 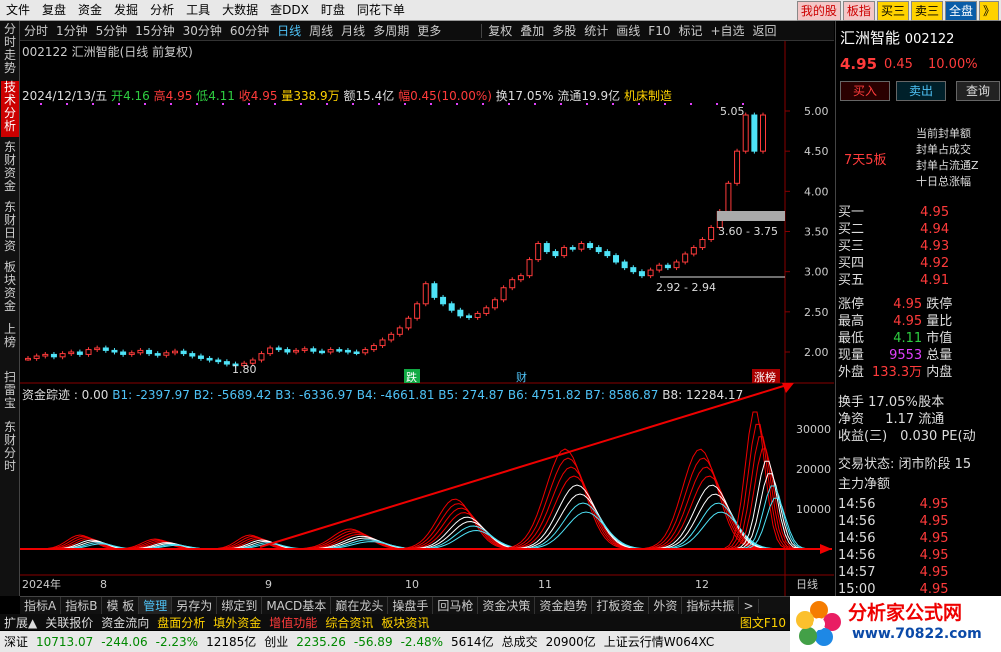 I want to click on menu-tools: 工具, so click(x=198, y=10).